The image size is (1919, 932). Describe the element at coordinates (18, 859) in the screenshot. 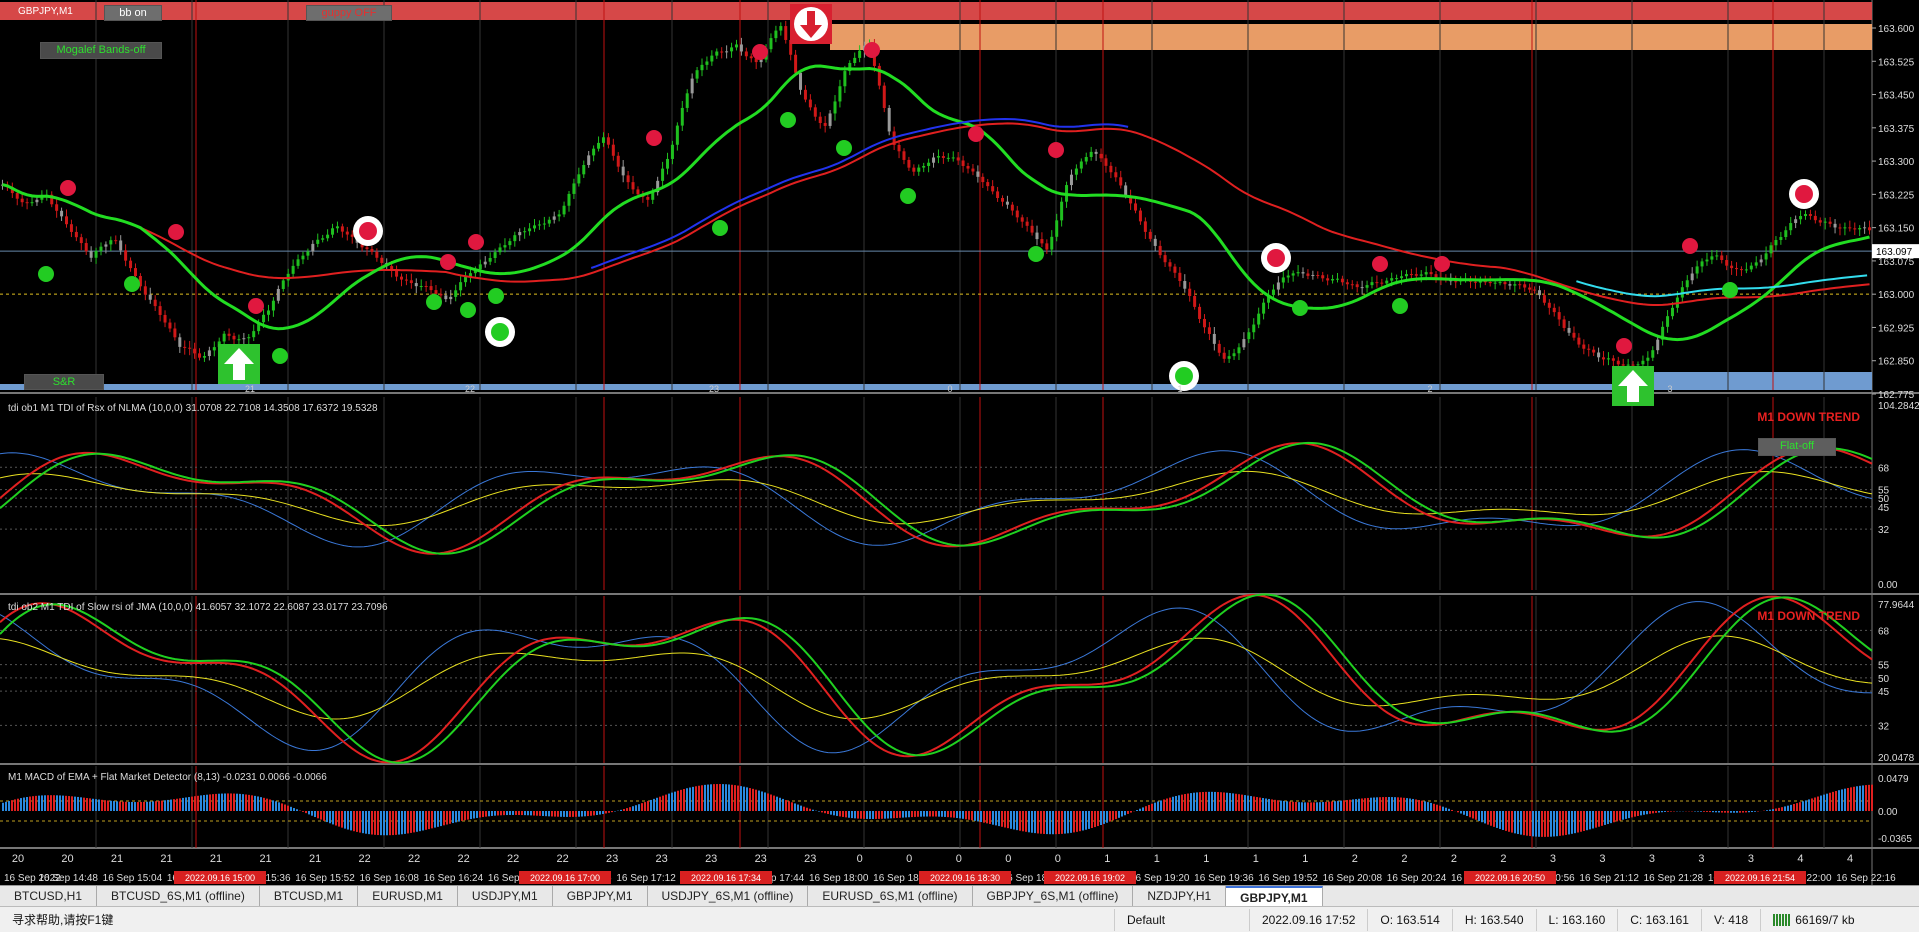

I see `hour-axis-label: 20` at that location.